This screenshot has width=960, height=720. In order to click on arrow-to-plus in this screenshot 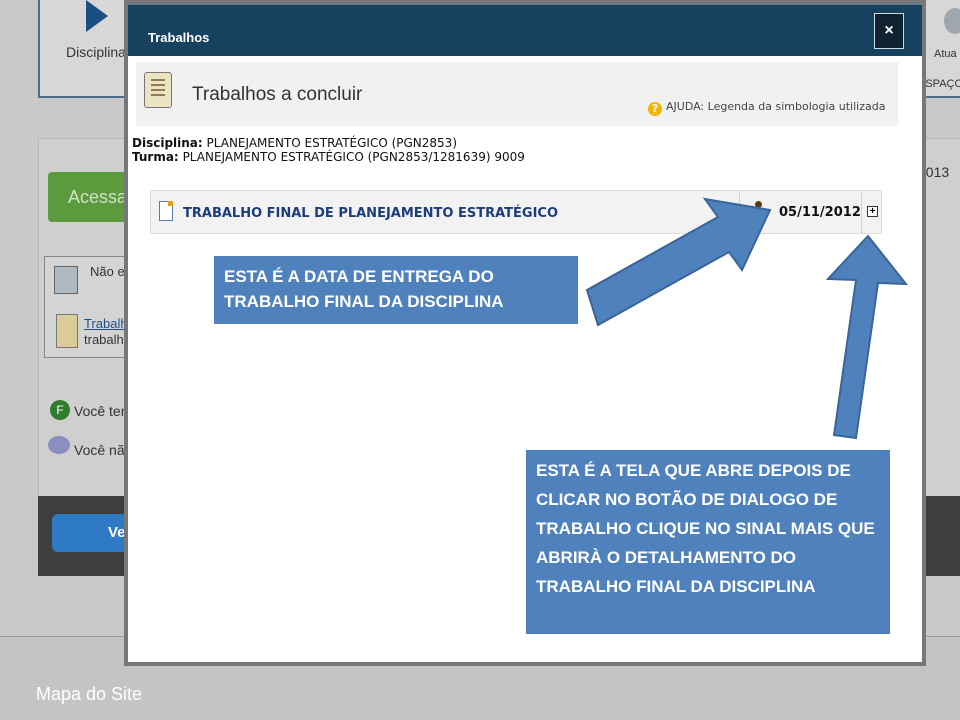, I will do `click(867, 337)`.